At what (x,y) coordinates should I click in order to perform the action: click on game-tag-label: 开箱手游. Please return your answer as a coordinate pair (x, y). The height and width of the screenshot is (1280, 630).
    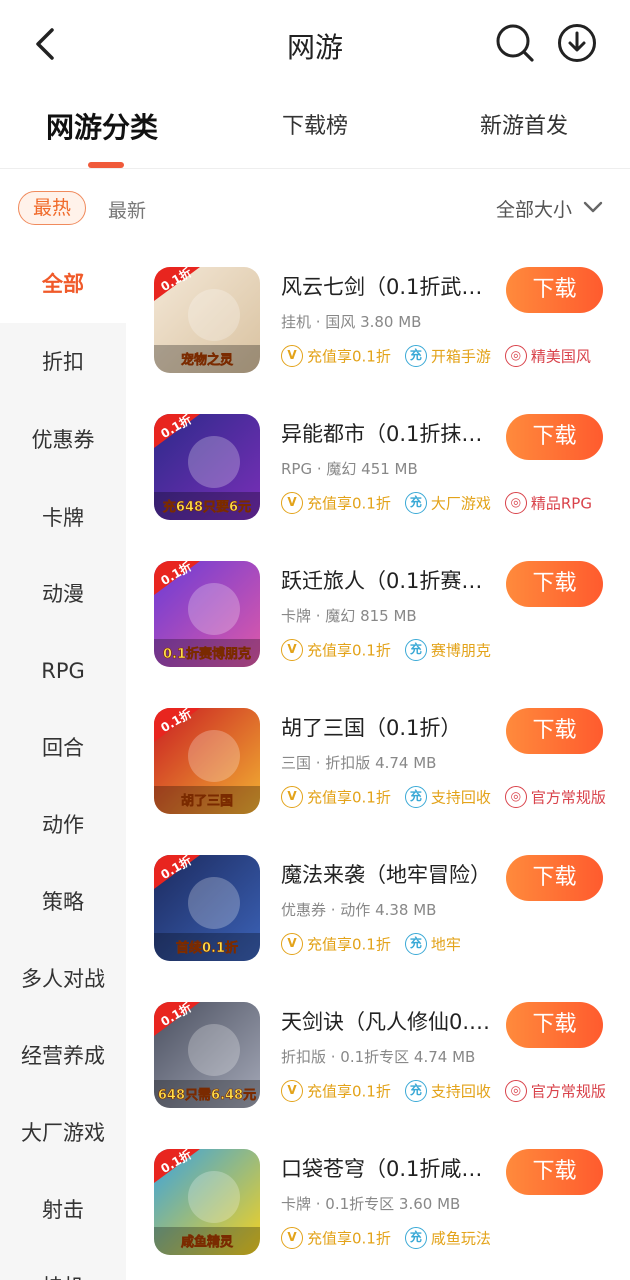
    Looking at the image, I should click on (460, 356).